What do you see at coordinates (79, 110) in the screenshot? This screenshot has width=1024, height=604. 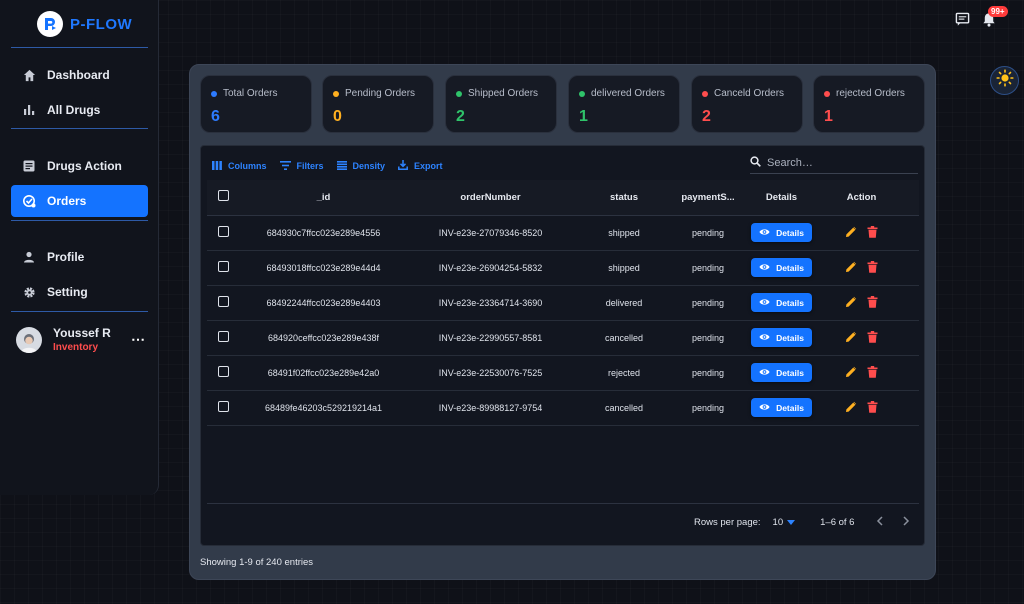 I see `sidebar-item-all-drugs: All Drugs` at bounding box center [79, 110].